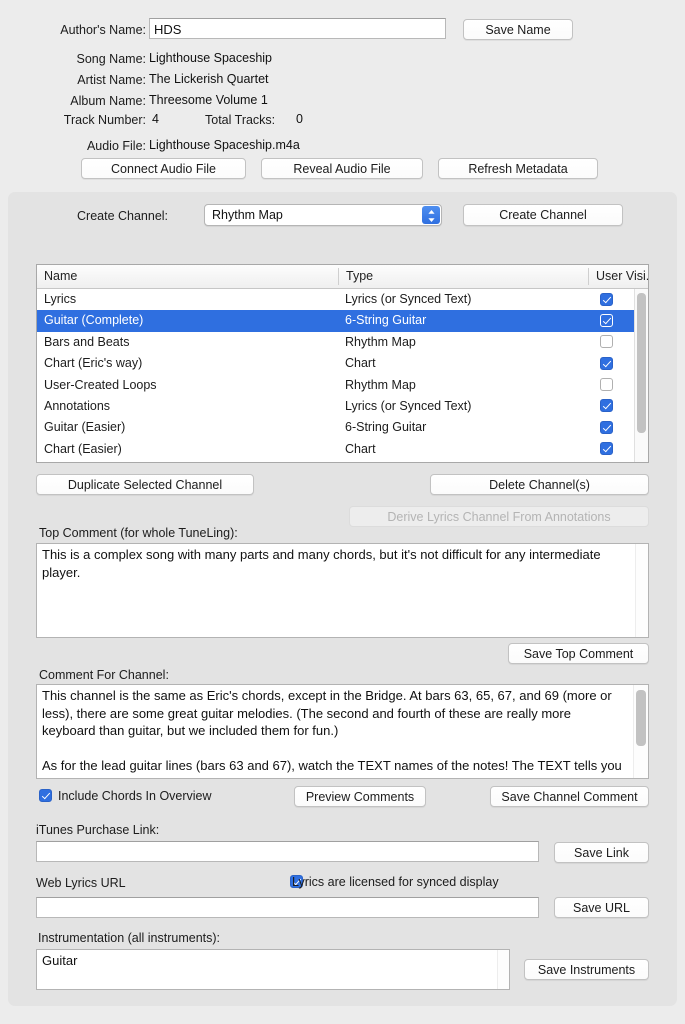  What do you see at coordinates (135, 796) in the screenshot?
I see `include-chords-label: Include Chords In Overview` at bounding box center [135, 796].